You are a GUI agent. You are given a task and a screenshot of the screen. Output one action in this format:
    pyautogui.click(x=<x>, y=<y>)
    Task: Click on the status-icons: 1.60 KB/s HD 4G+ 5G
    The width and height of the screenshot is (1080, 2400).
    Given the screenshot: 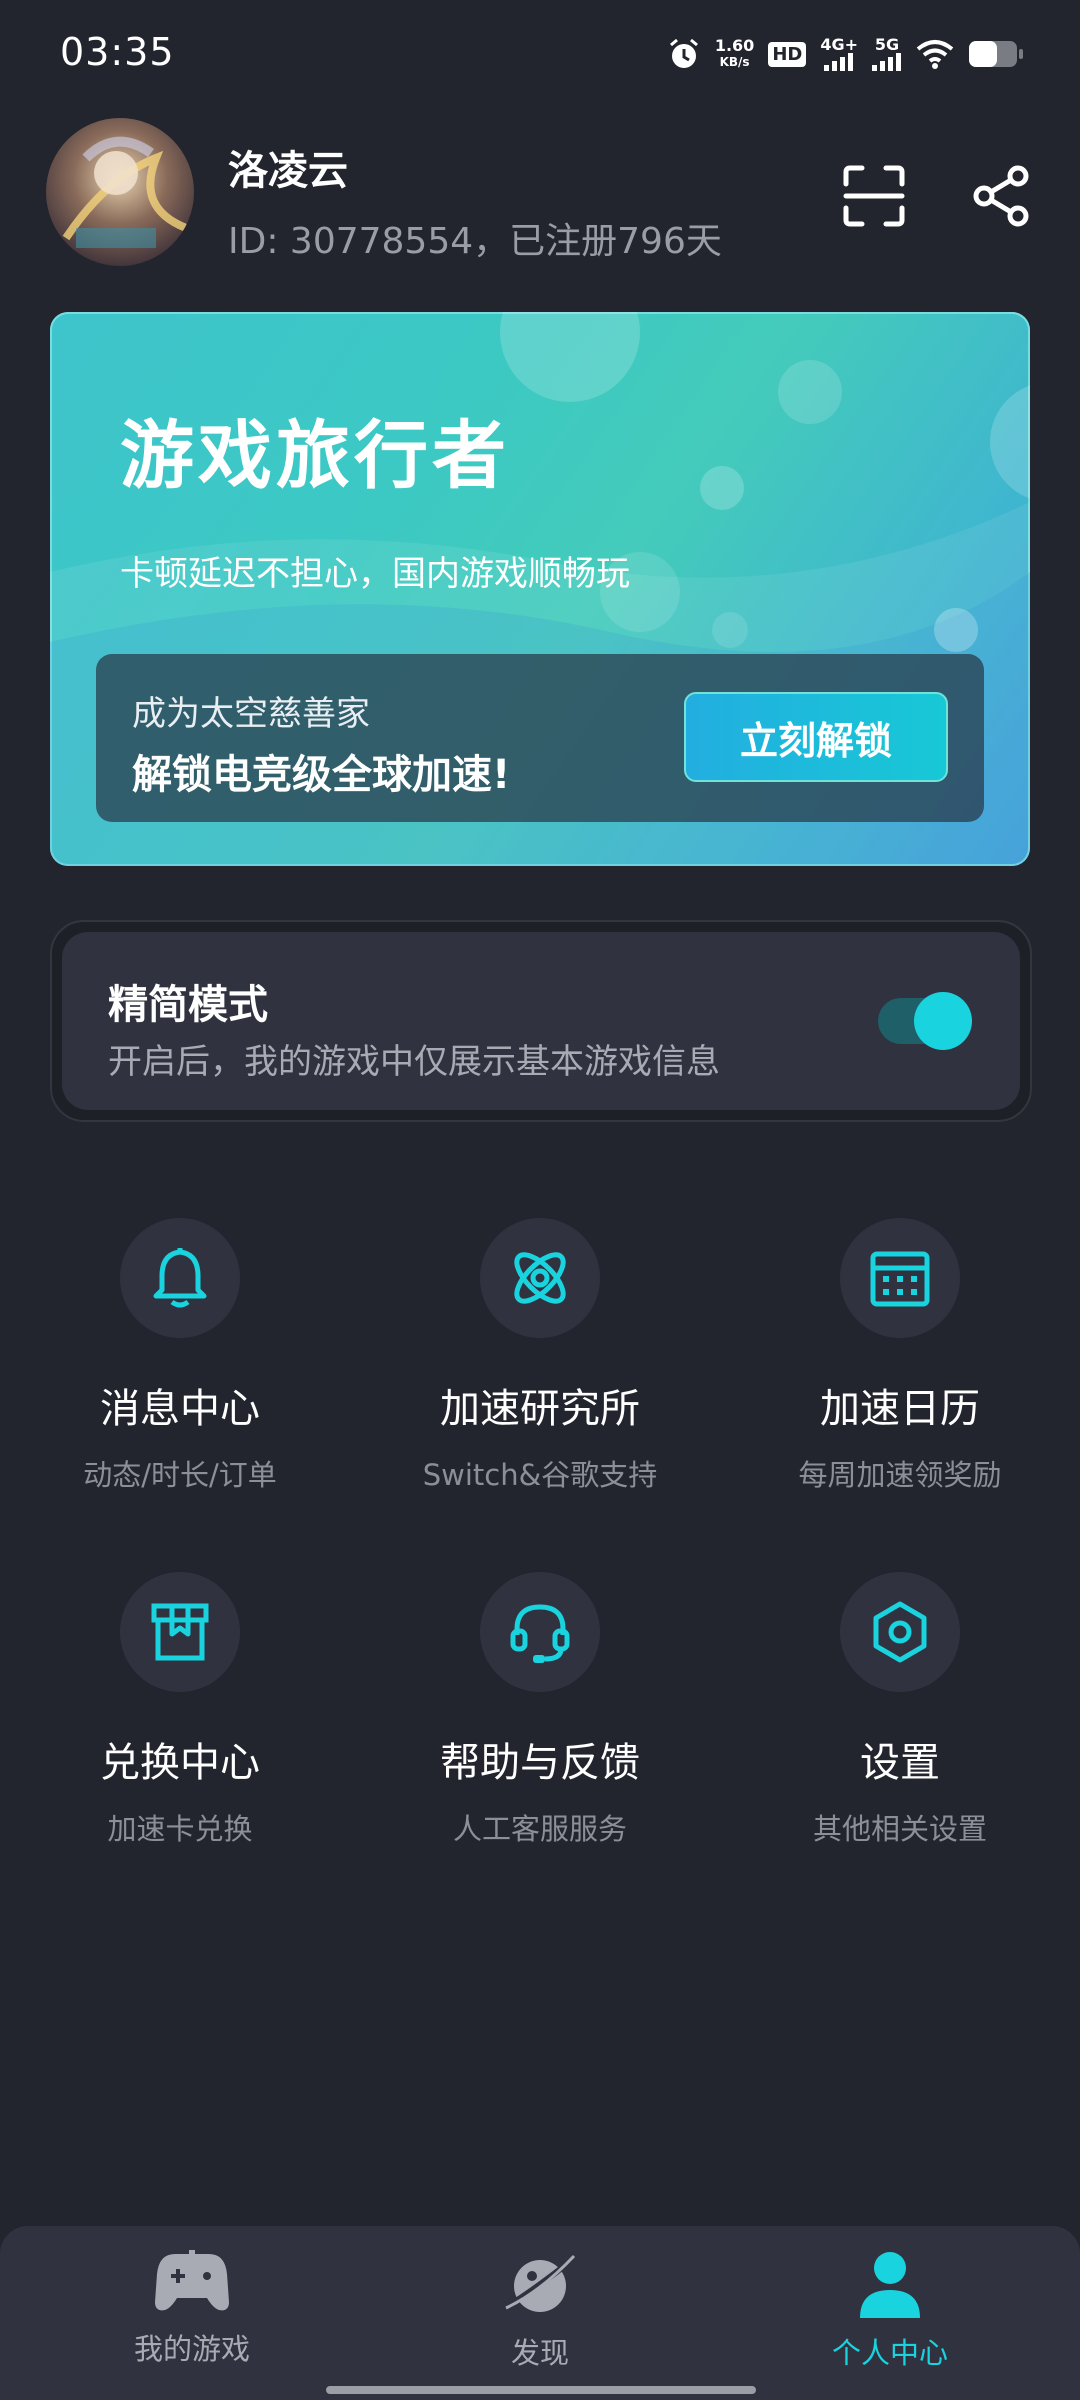 What is the action you would take?
    pyautogui.click(x=845, y=54)
    